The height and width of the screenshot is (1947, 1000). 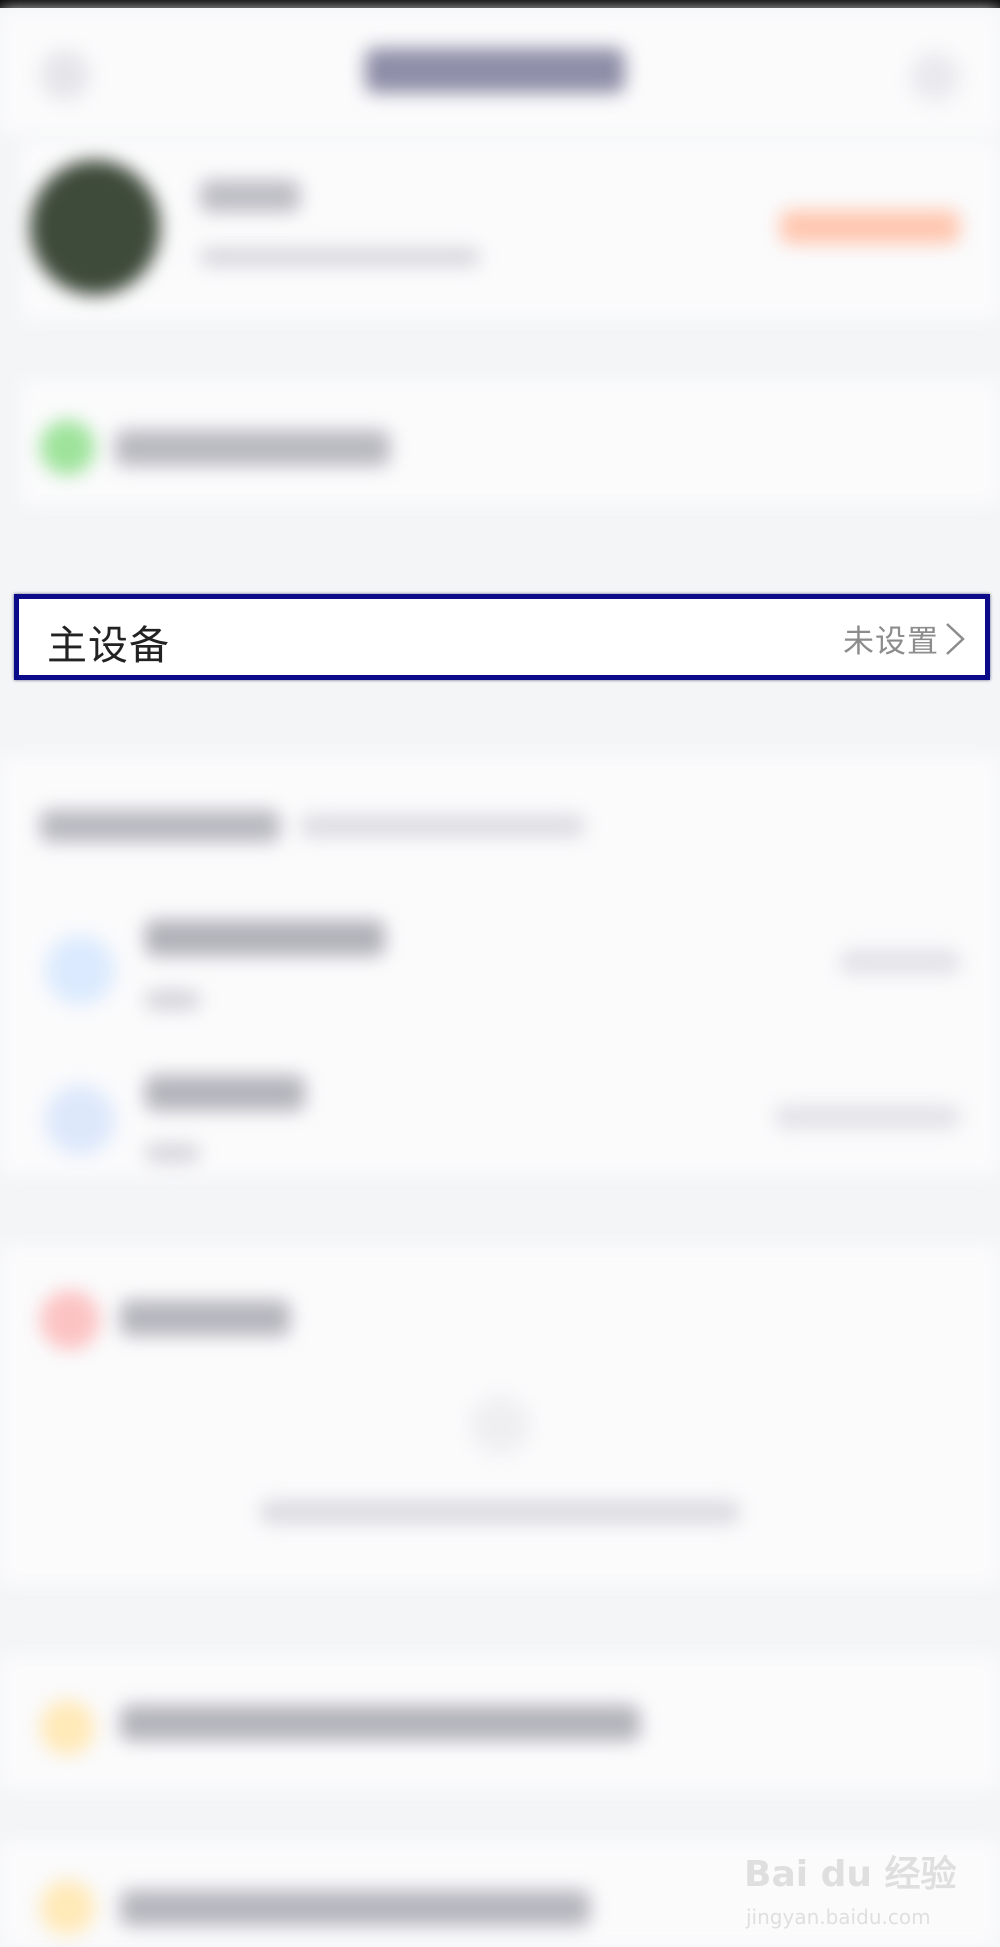 I want to click on empty-state-text, so click(x=500, y=1512).